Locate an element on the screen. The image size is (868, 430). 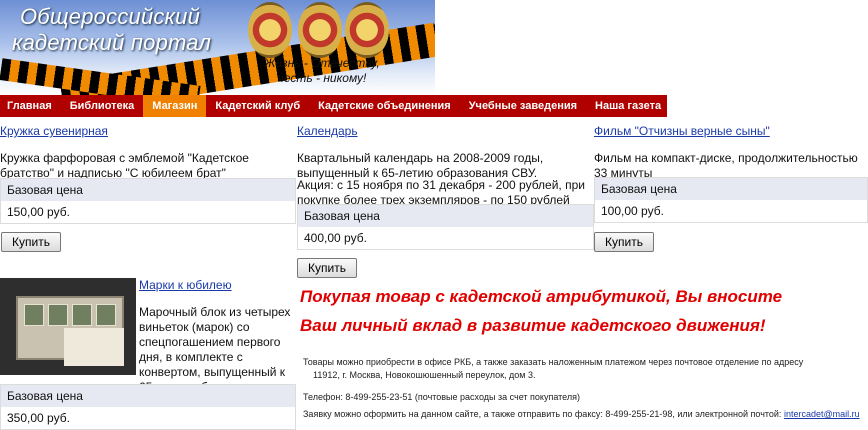
email-link: intercadet@mail.ru is located at coordinates (822, 414).